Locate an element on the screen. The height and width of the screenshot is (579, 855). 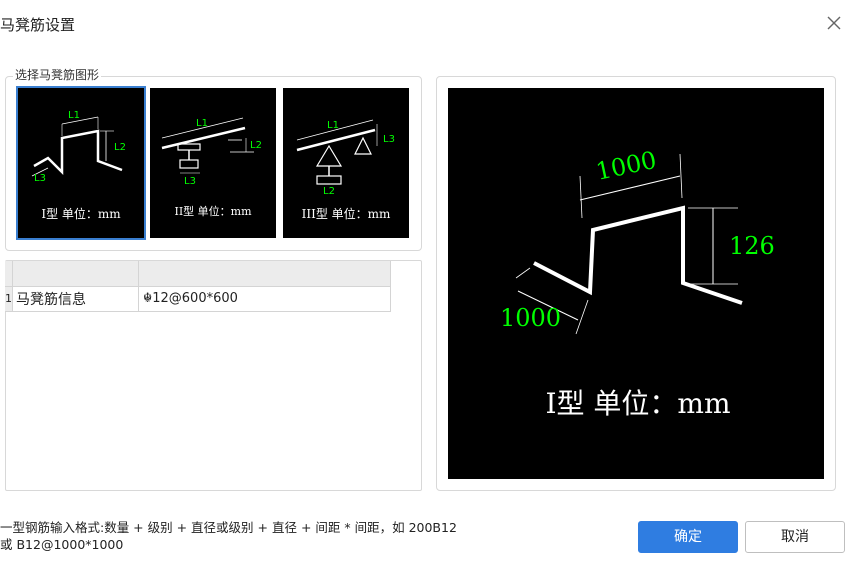
type2-label-l2: L2 is located at coordinates (256, 145).